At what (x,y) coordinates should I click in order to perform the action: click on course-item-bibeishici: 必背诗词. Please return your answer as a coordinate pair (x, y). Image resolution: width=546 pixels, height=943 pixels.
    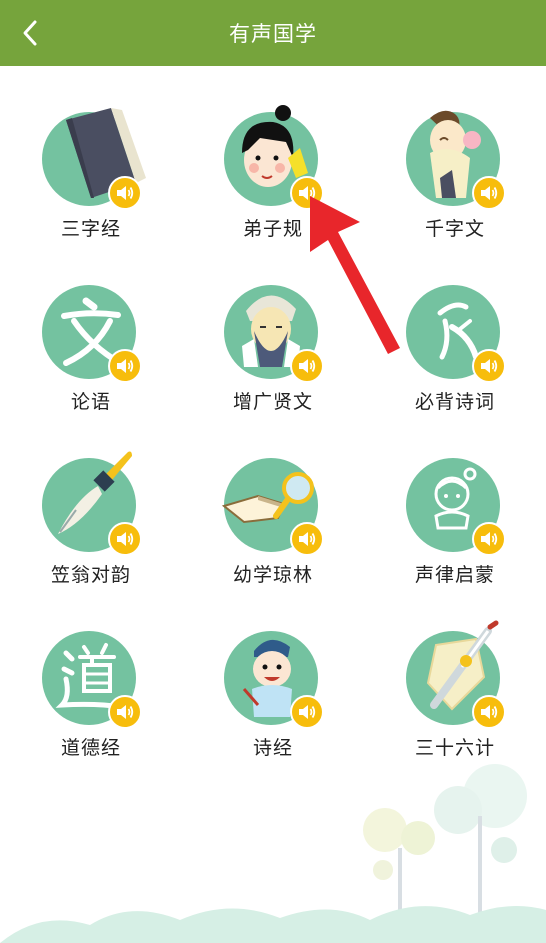
    Looking at the image, I should click on (455, 345).